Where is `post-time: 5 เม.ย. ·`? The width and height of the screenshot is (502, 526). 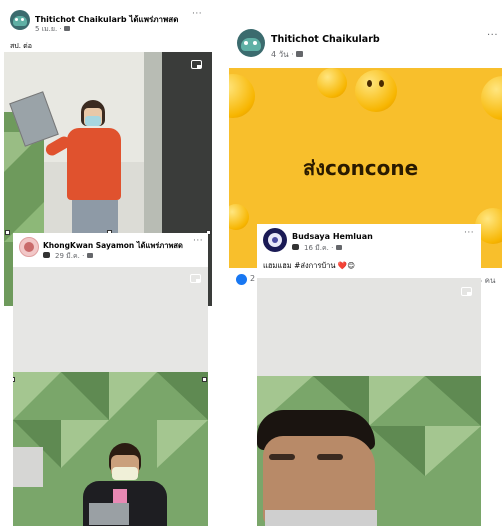
post-time: 5 เม.ย. · is located at coordinates (49, 29).